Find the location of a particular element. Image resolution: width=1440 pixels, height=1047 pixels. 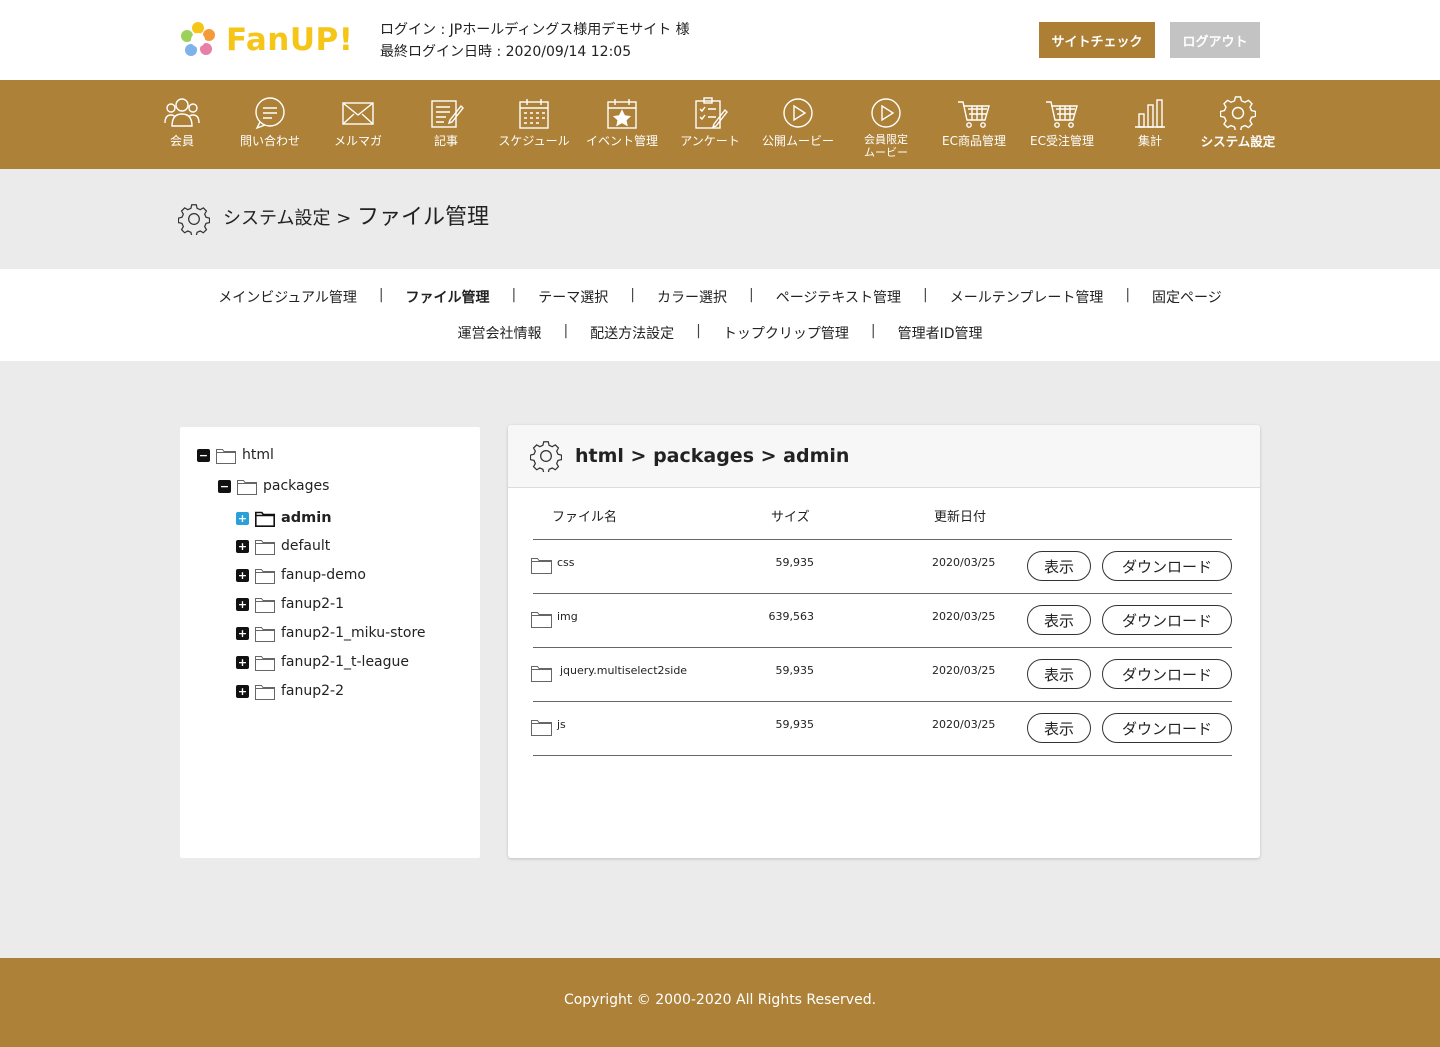

page-title-current: ファイル管理 is located at coordinates (423, 217).